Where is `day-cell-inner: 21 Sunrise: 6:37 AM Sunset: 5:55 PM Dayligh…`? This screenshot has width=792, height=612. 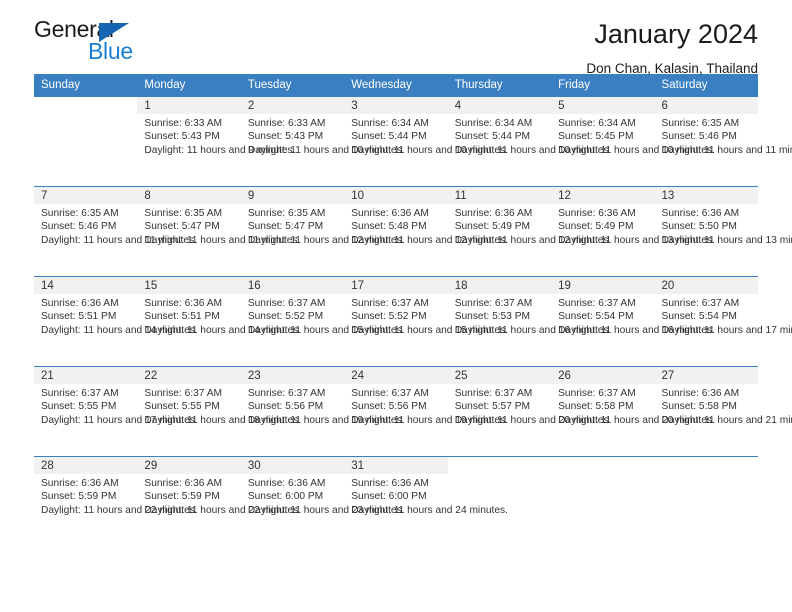 day-cell-inner: 21 Sunrise: 6:37 AM Sunset: 5:55 PM Dayligh… is located at coordinates (116, 411).